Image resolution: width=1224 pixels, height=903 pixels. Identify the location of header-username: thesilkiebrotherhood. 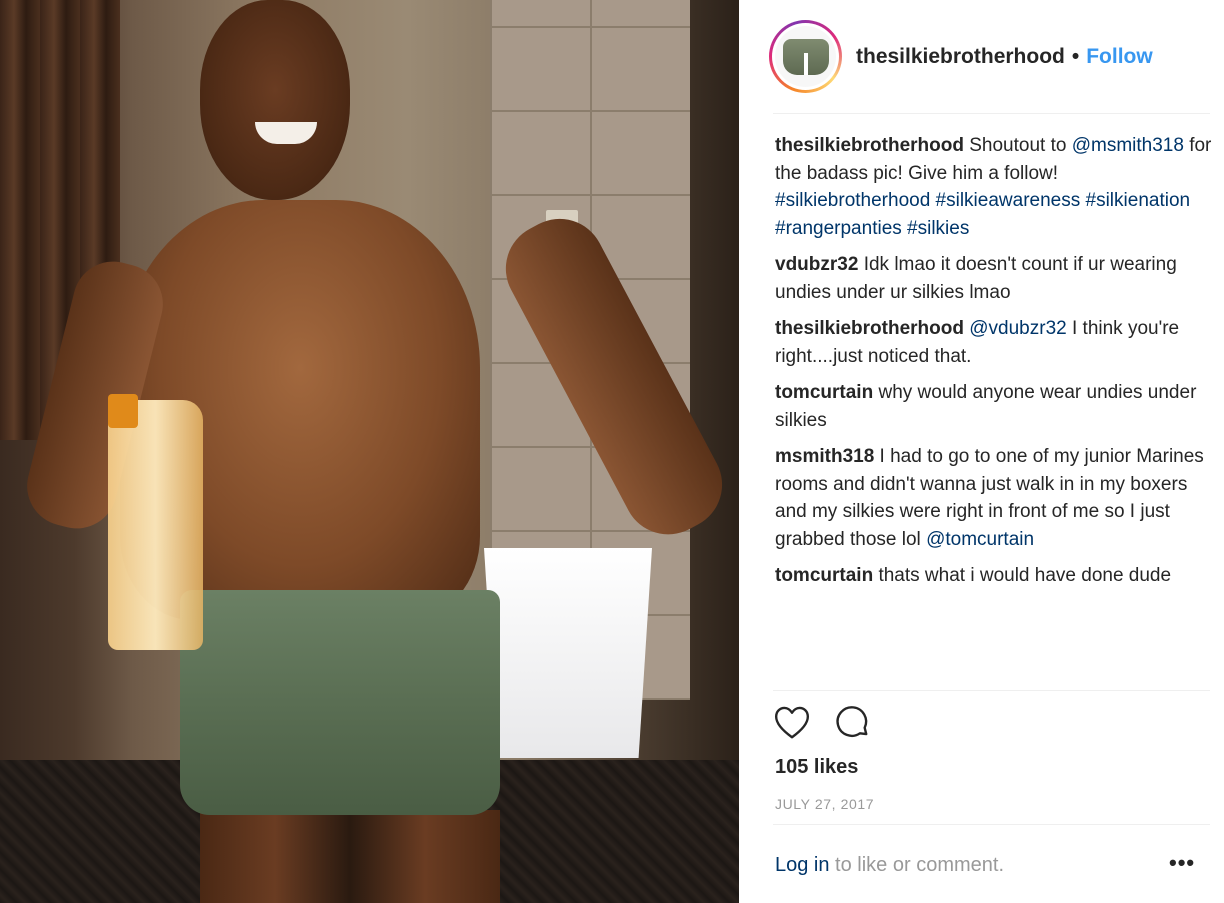
(960, 57).